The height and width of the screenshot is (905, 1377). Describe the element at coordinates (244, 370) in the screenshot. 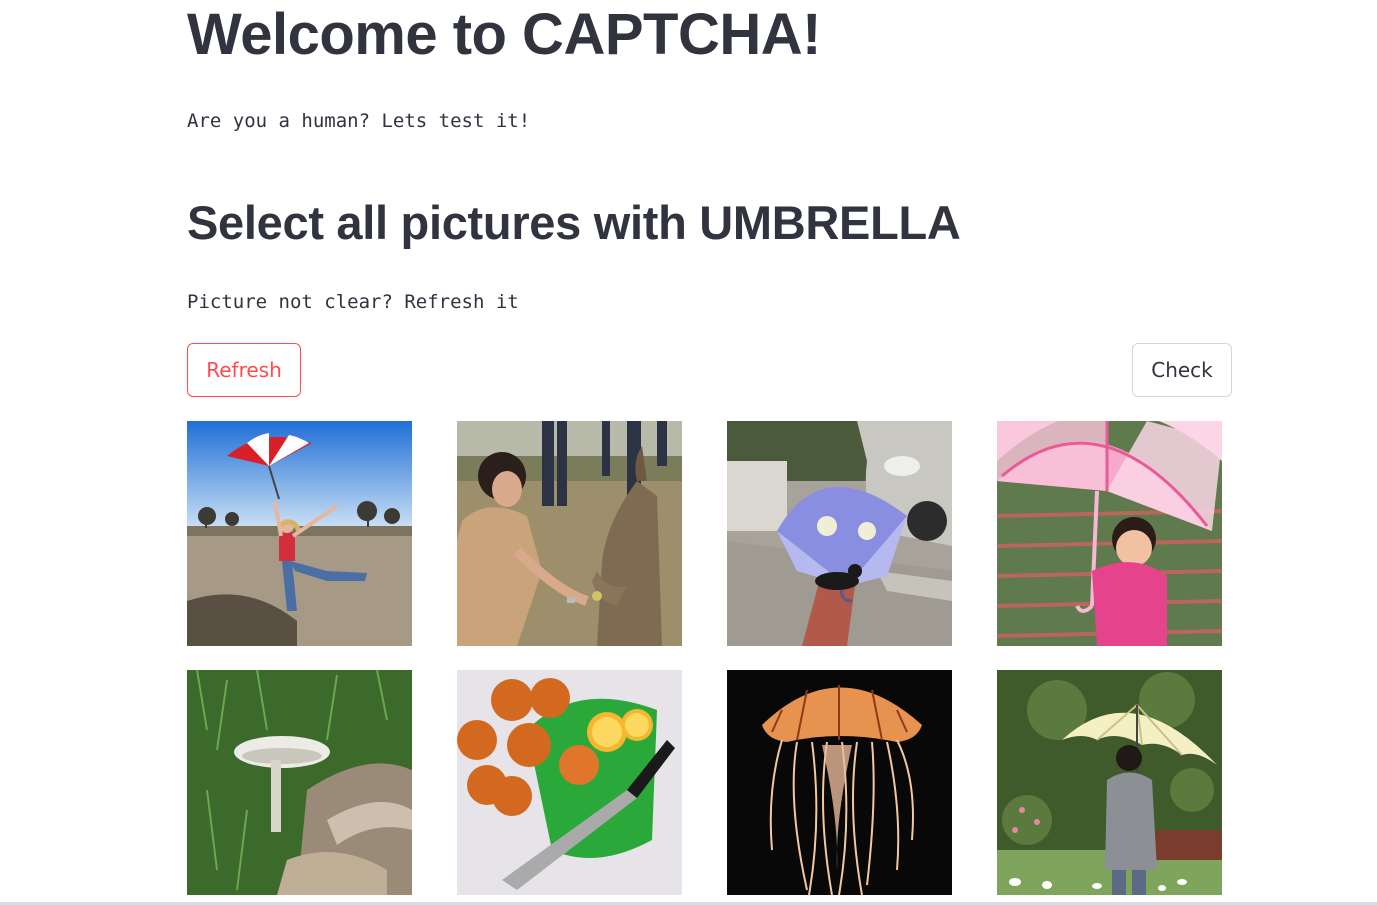

I see `refresh-button: Refresh` at that location.